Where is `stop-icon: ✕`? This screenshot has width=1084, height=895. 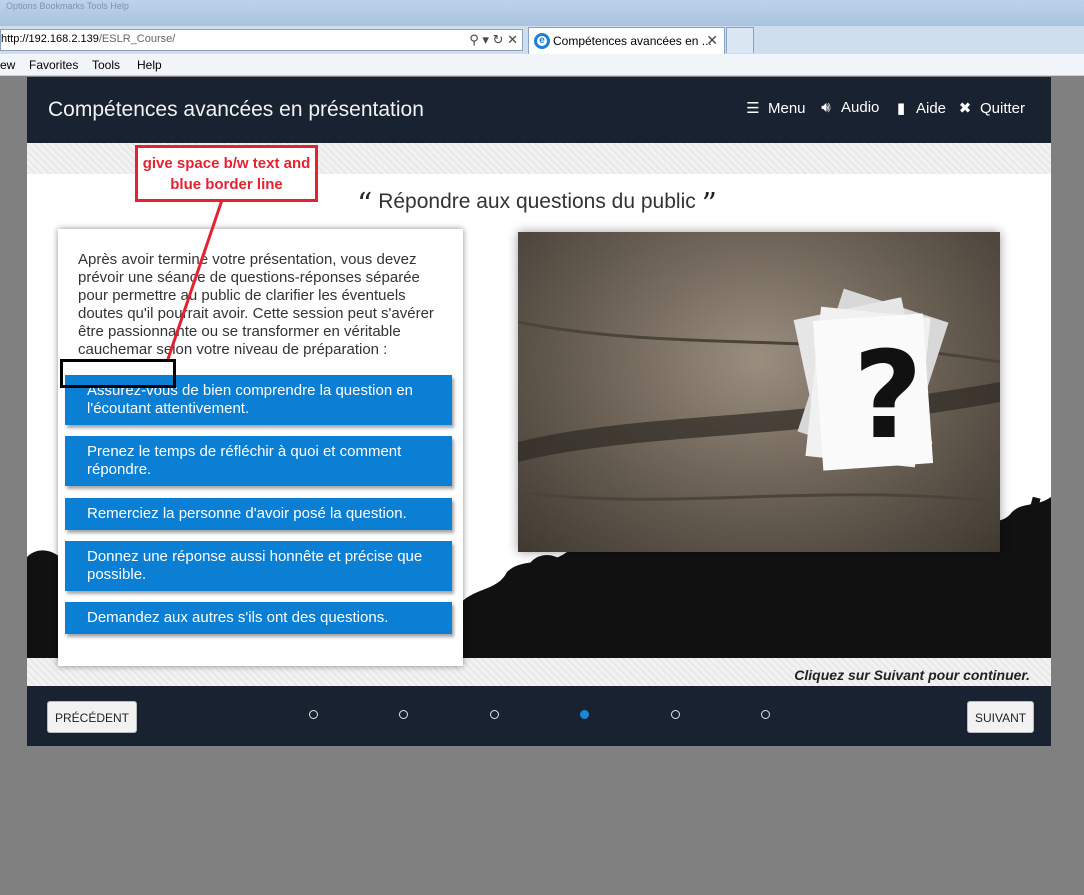 stop-icon: ✕ is located at coordinates (512, 39).